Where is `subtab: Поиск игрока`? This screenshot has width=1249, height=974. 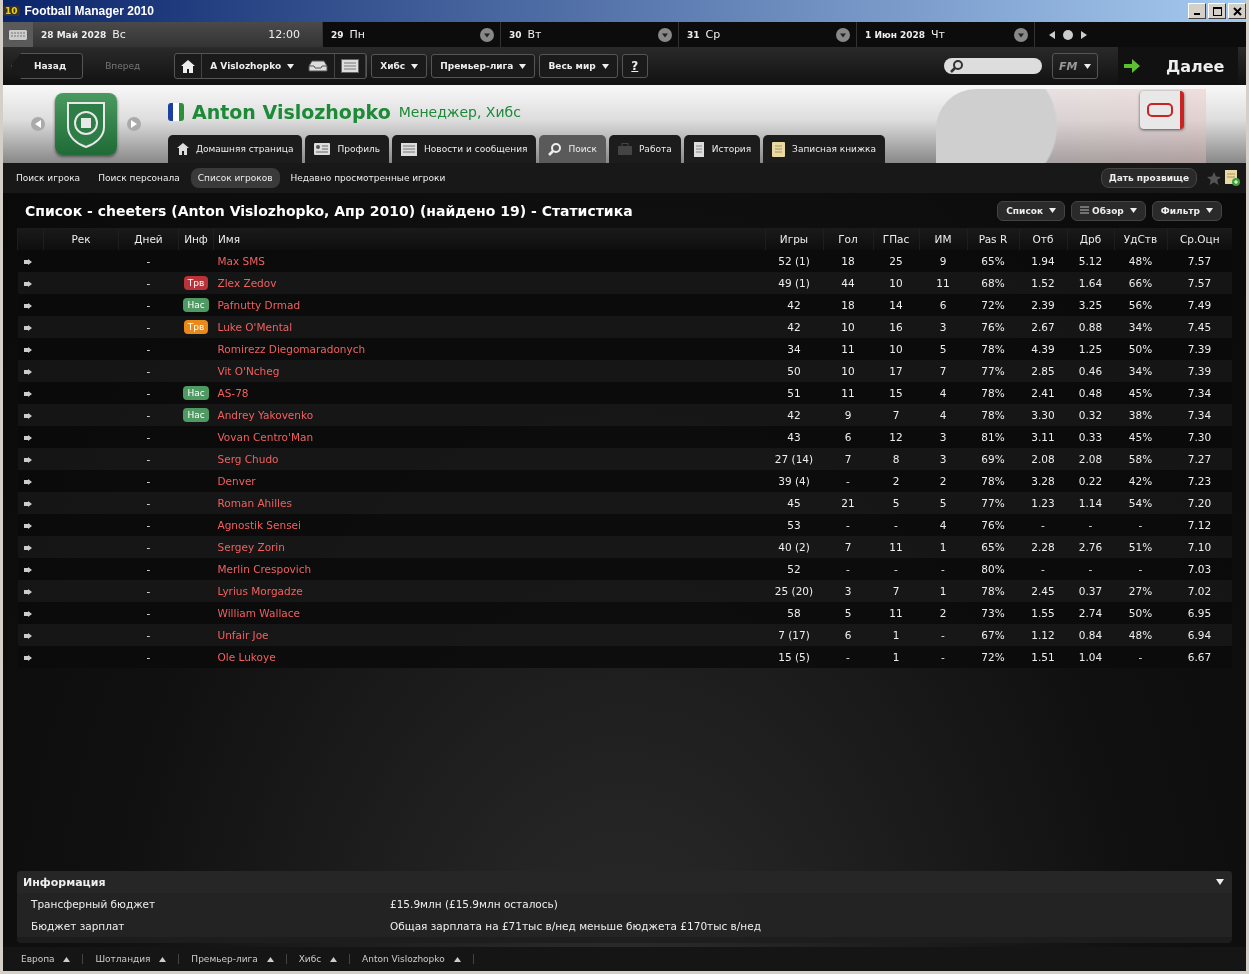 subtab: Поиск игрока is located at coordinates (48, 178).